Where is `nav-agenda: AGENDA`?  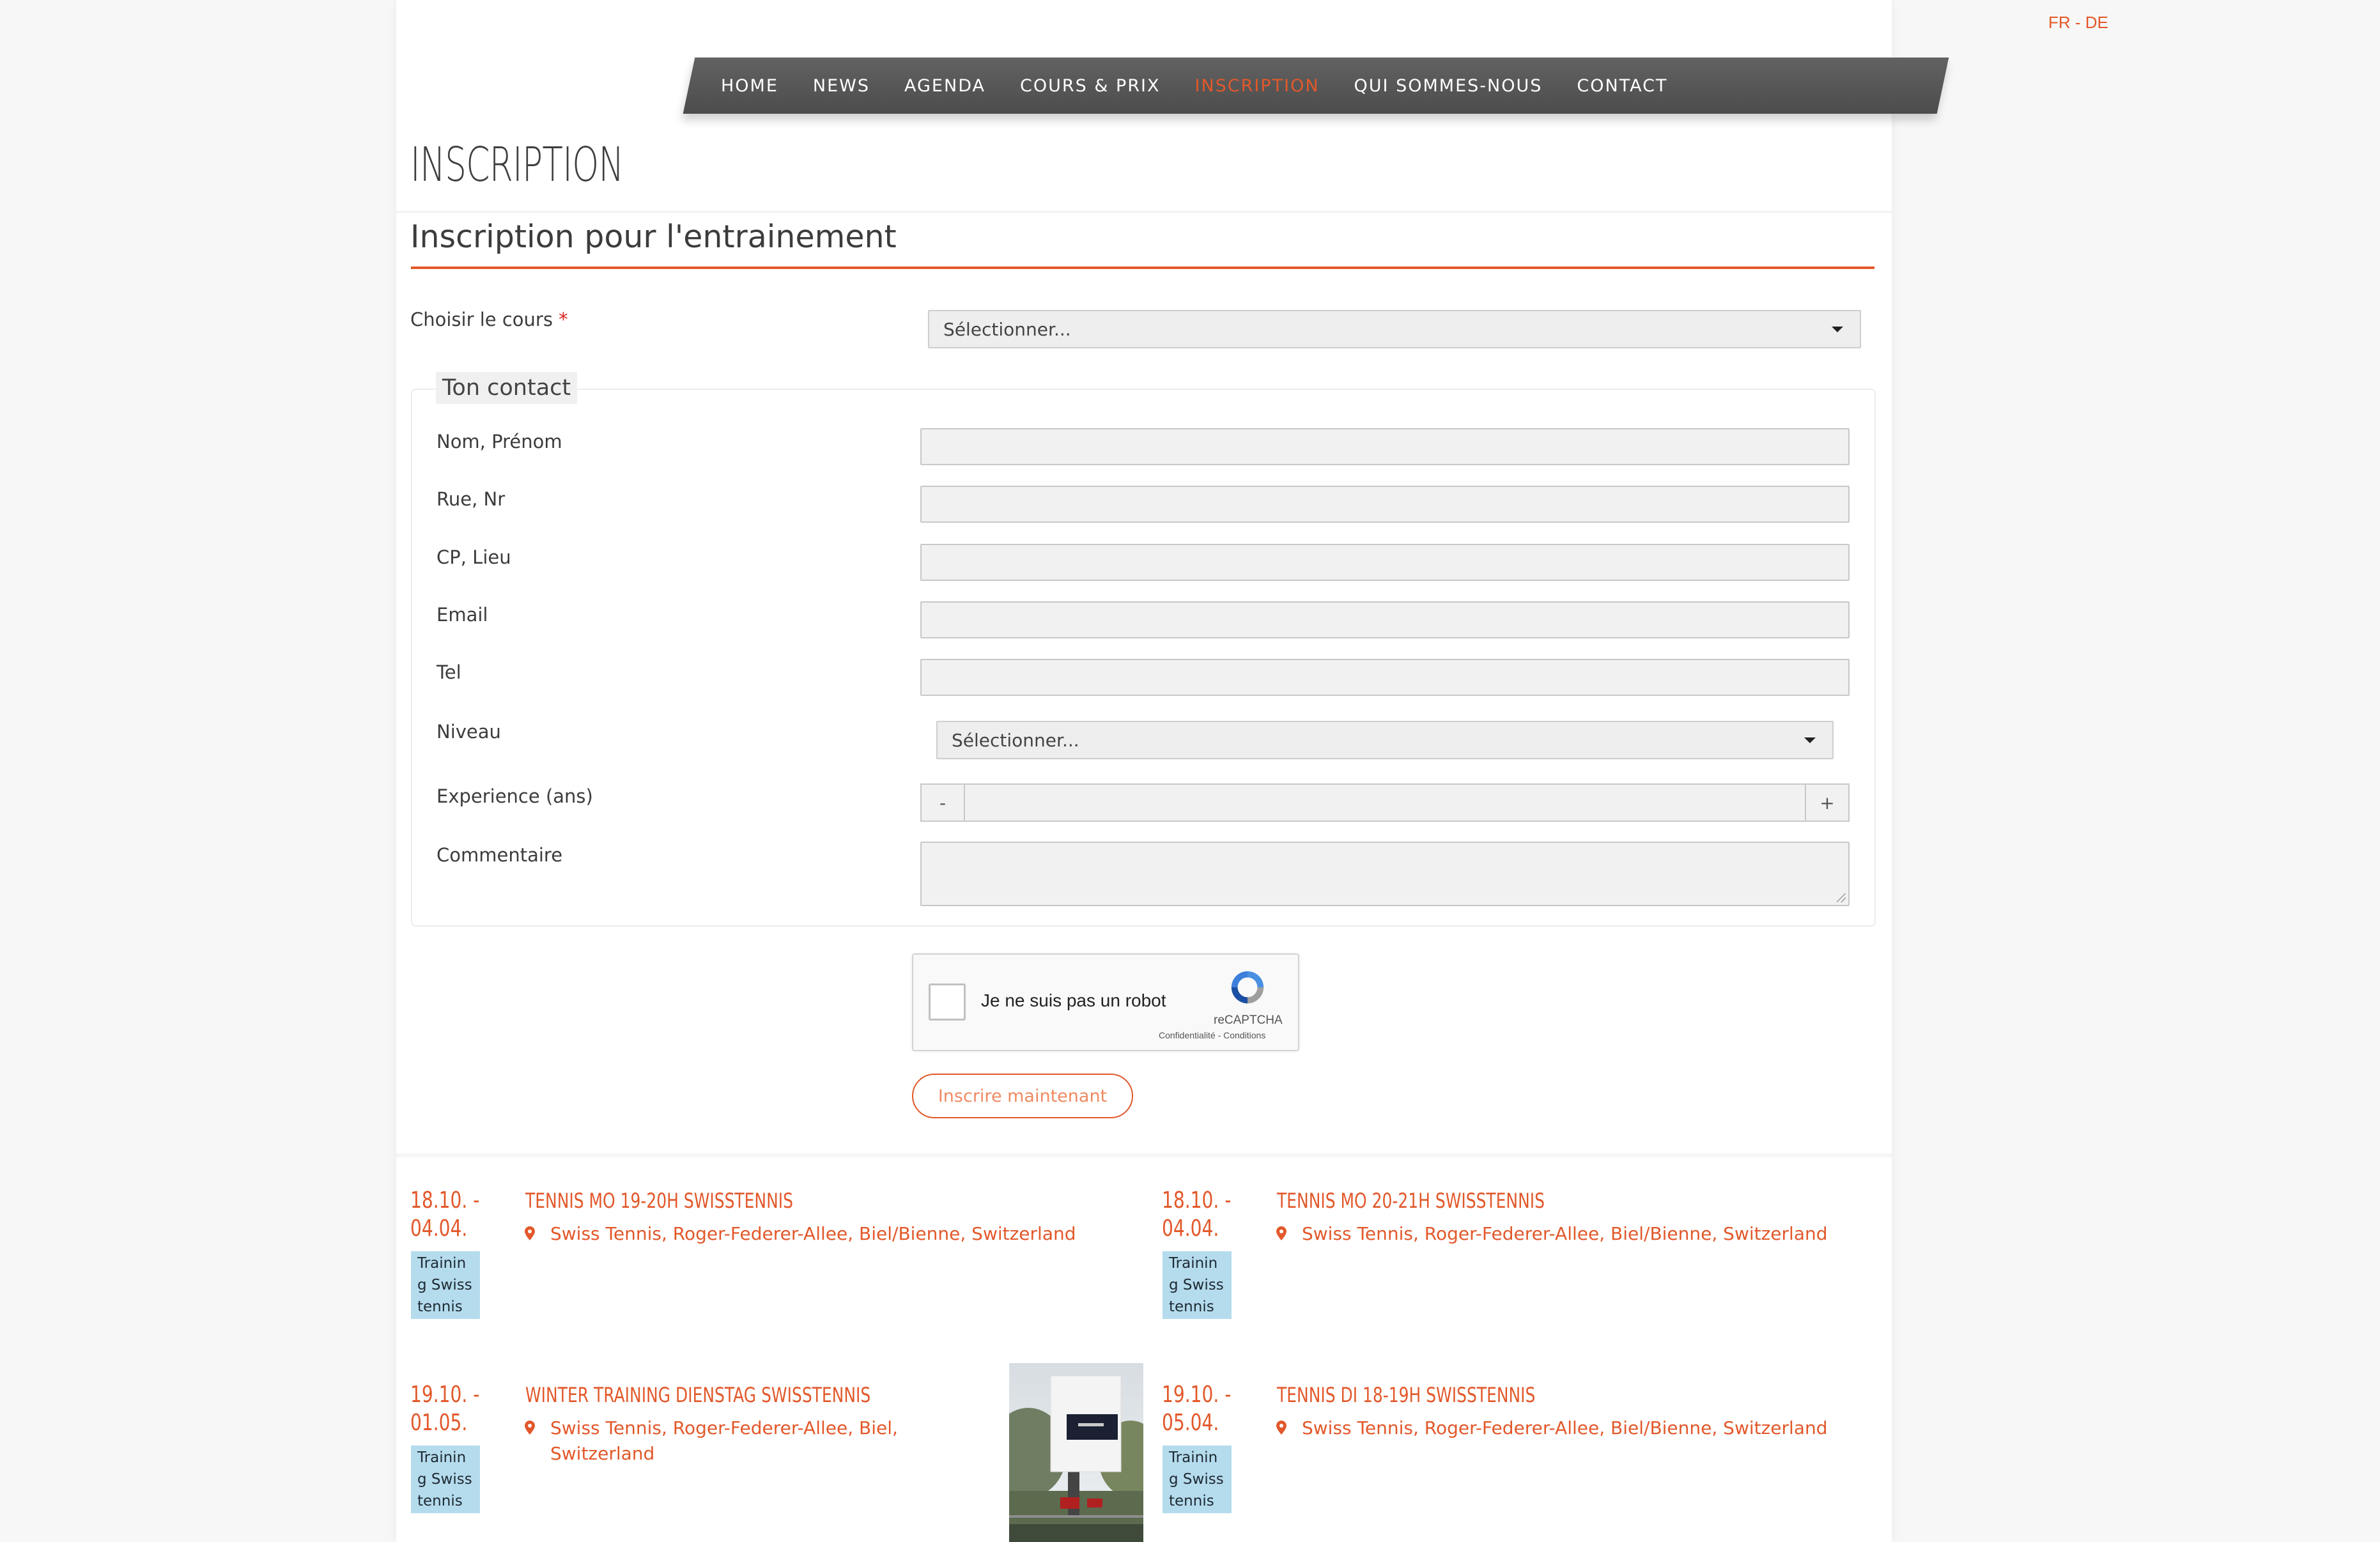 nav-agenda: AGENDA is located at coordinates (944, 86).